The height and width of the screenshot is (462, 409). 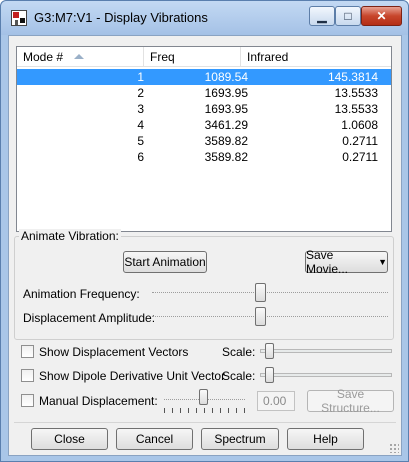 I want to click on help-button: Help, so click(x=325, y=439).